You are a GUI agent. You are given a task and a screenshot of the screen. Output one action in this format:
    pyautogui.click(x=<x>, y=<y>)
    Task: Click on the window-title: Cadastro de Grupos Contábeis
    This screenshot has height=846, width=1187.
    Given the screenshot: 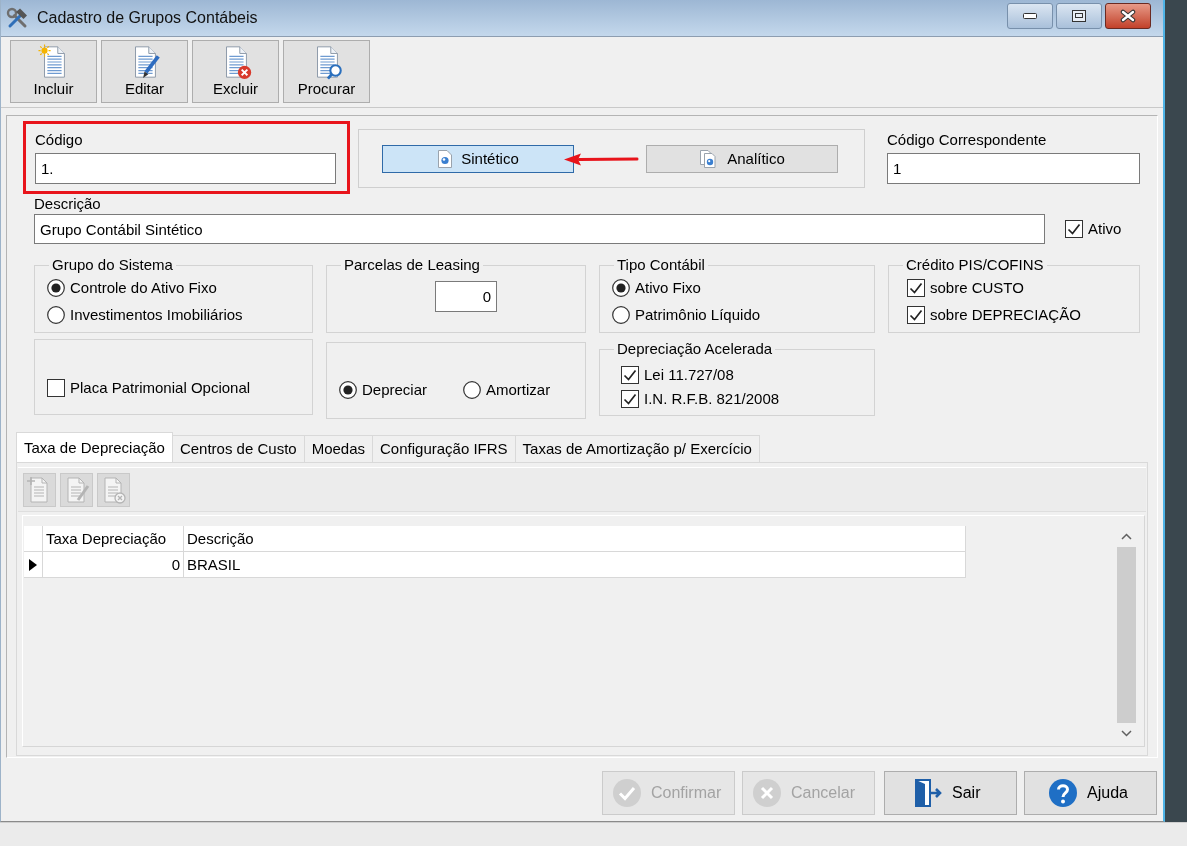 What is the action you would take?
    pyautogui.click(x=147, y=18)
    